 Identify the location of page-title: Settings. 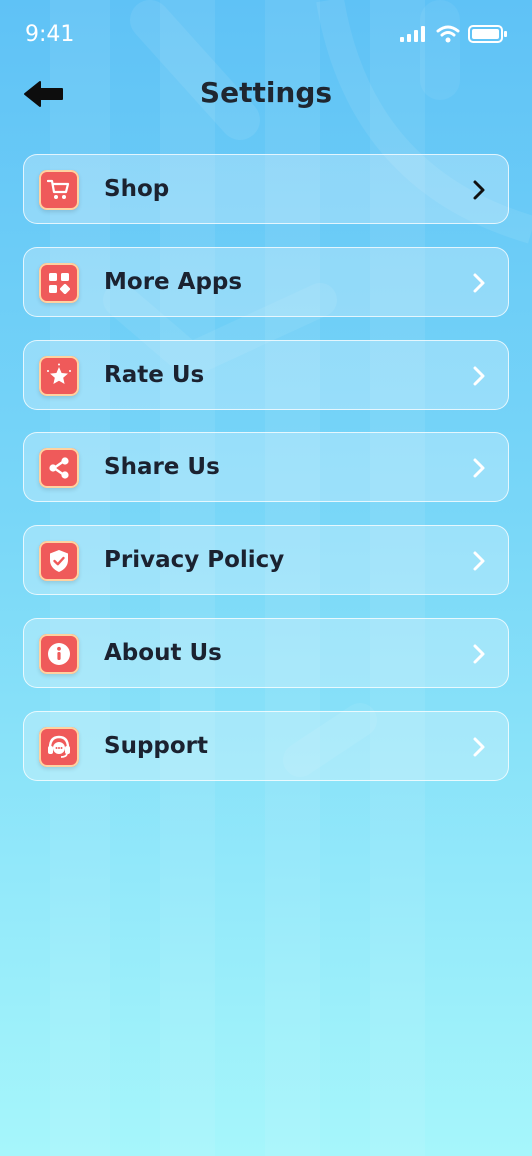
(266, 92).